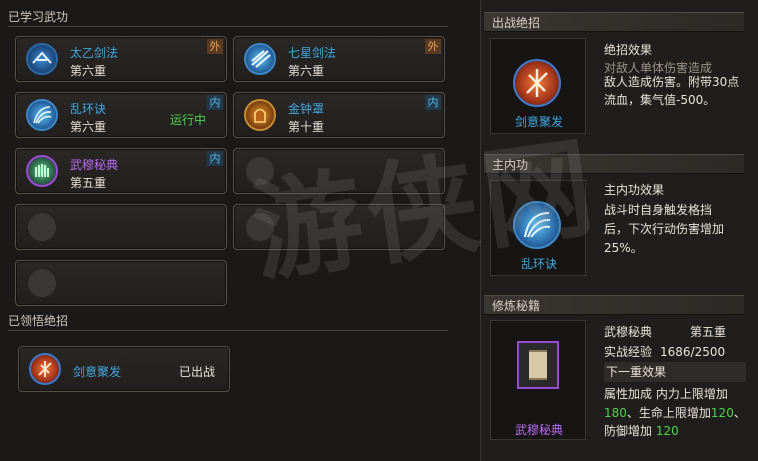 The height and width of the screenshot is (461, 758). Describe the element at coordinates (306, 127) in the screenshot. I see `skill-level: 第十重` at that location.